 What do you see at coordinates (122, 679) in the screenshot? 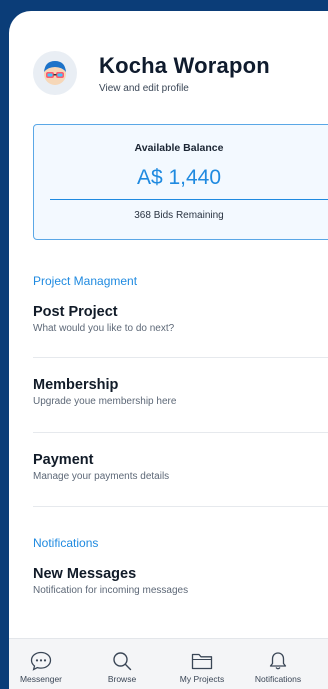
I see `tab-label: Browse` at bounding box center [122, 679].